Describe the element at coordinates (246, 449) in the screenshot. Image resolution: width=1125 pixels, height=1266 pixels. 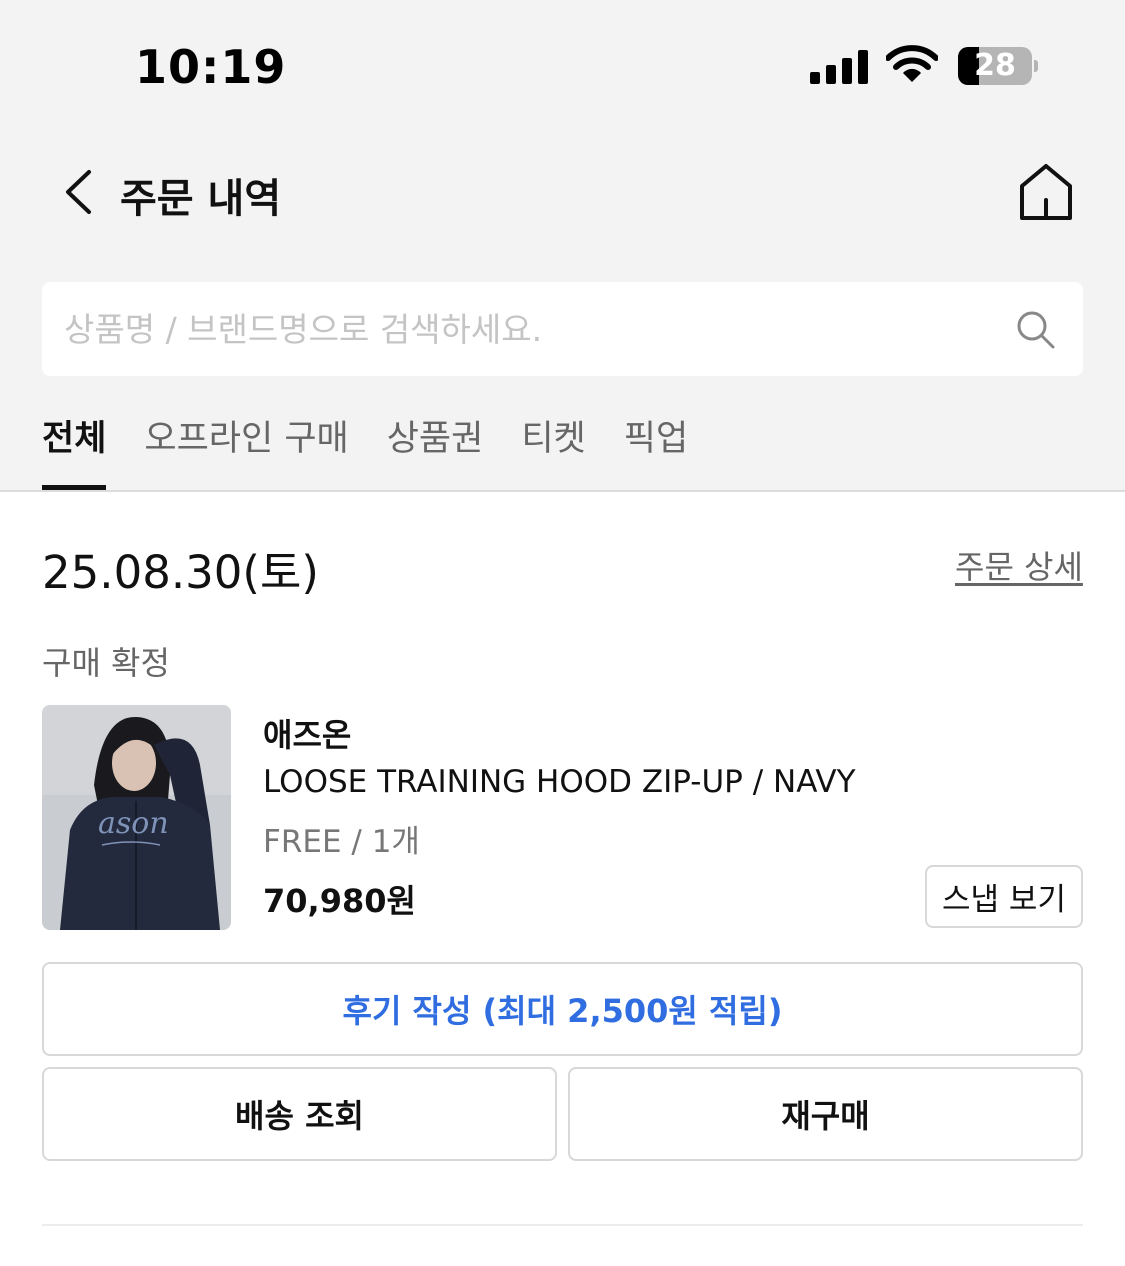
I see `tab-offline-purchase: 오프라인 구매` at that location.